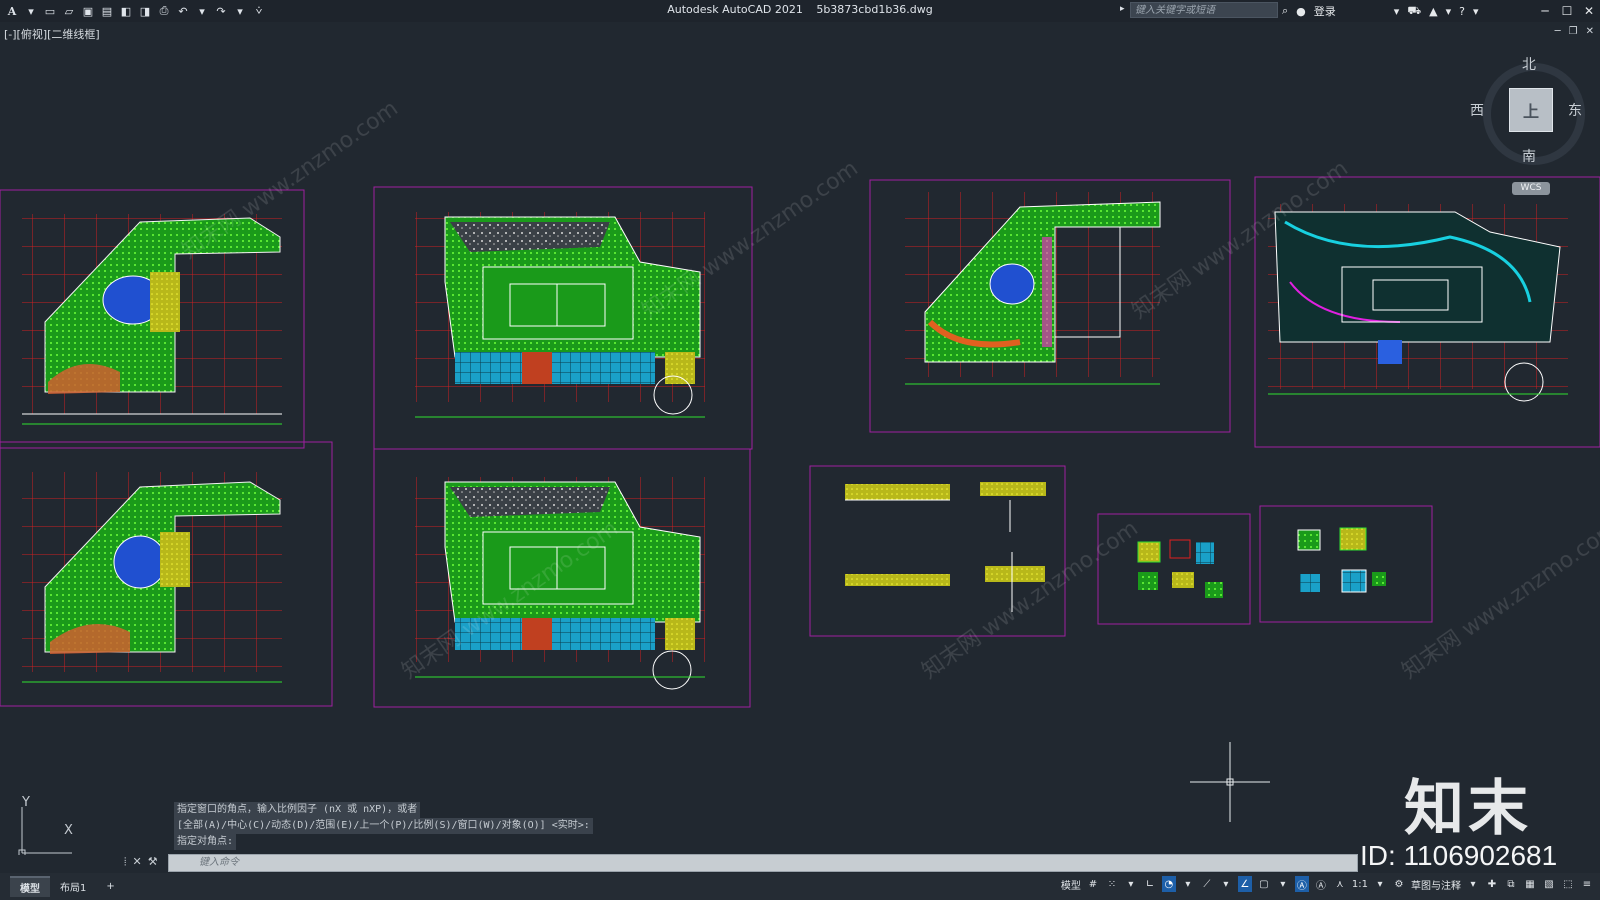 Image resolution: width=1600 pixels, height=900 pixels. What do you see at coordinates (1285, 11) in the screenshot?
I see `search-icon: ⌕` at bounding box center [1285, 11].